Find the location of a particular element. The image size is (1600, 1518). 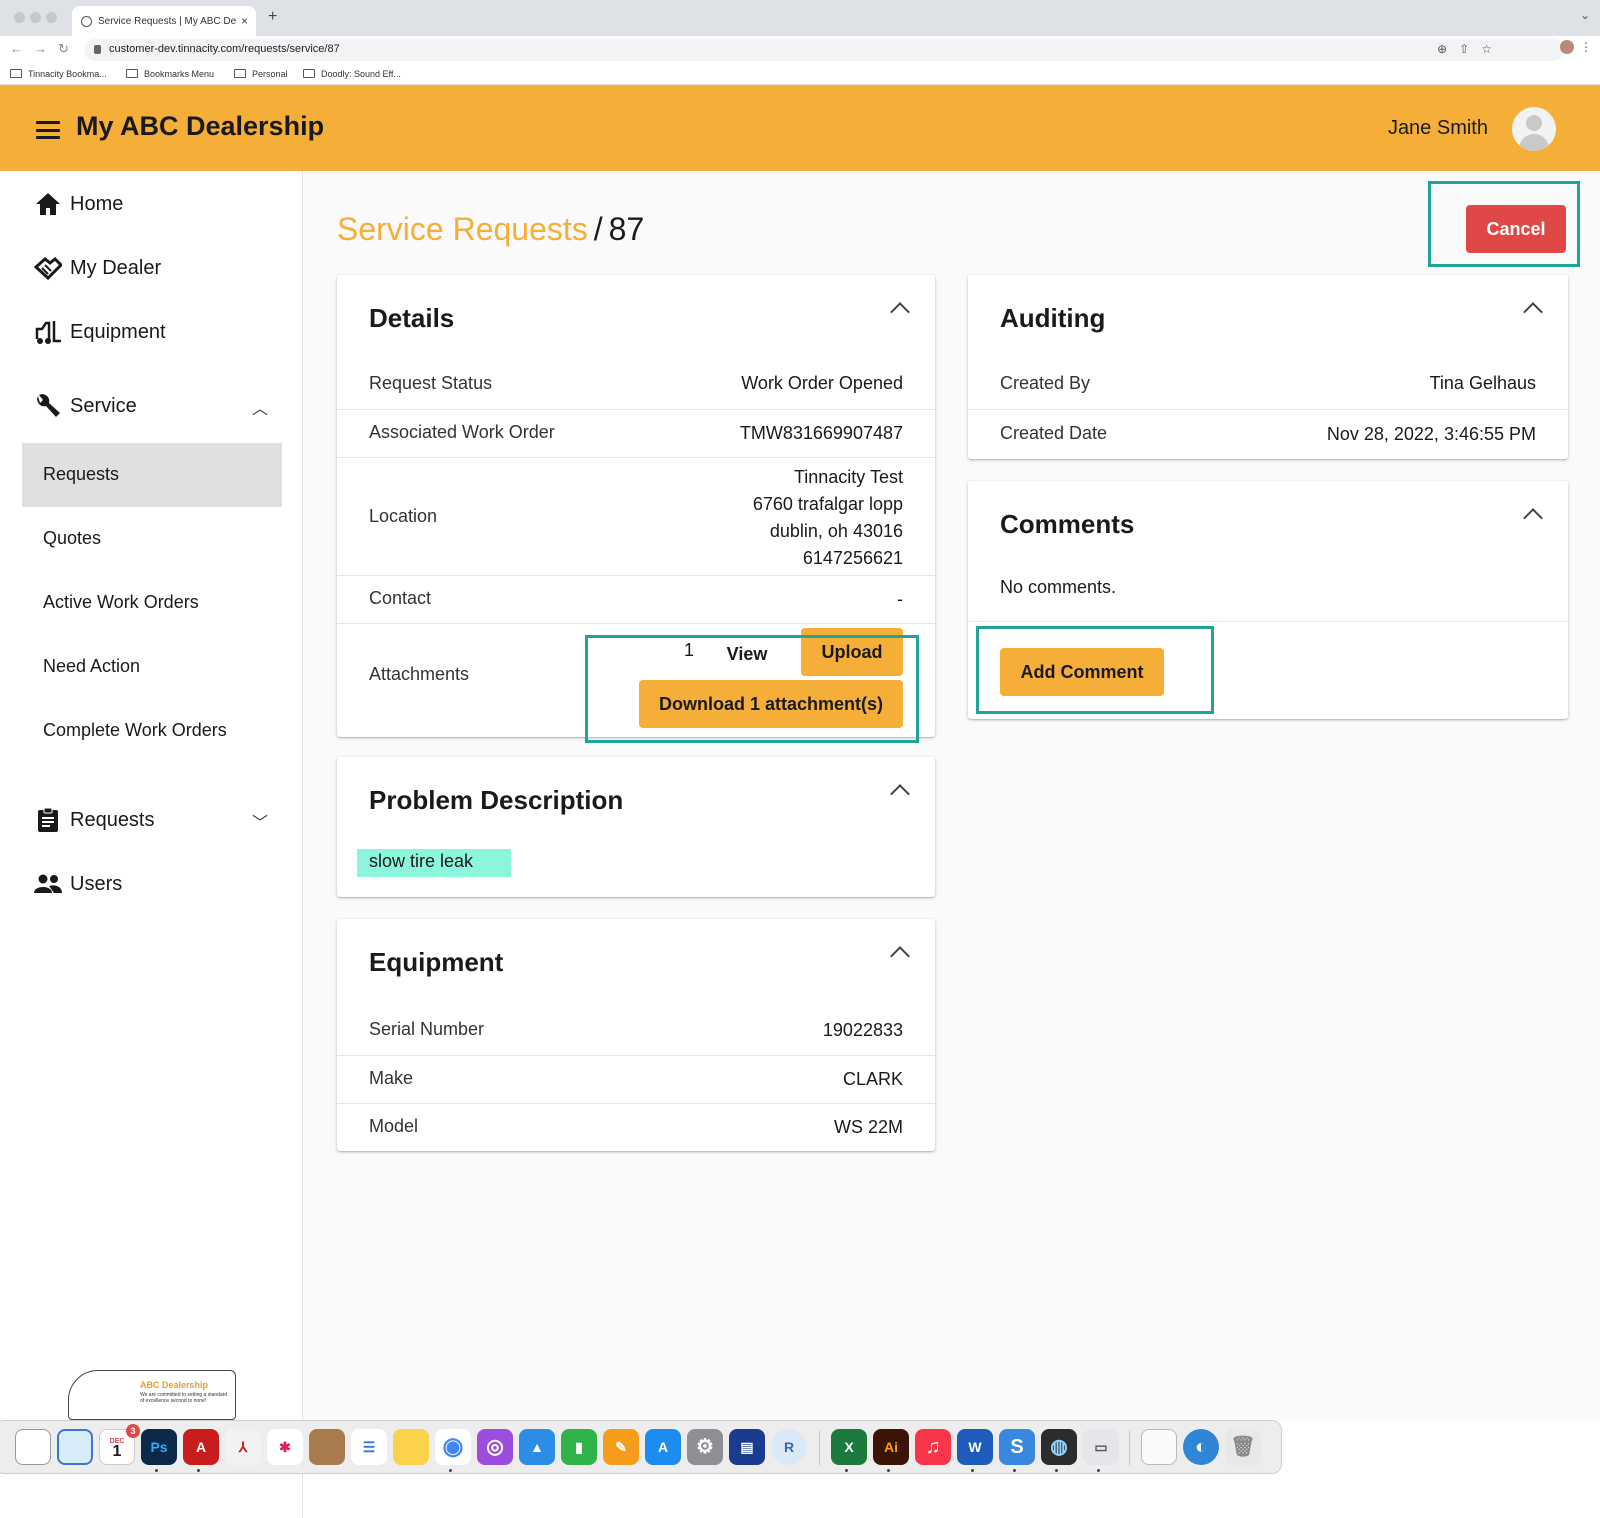

equipment-title: Equipment is located at coordinates (436, 962).